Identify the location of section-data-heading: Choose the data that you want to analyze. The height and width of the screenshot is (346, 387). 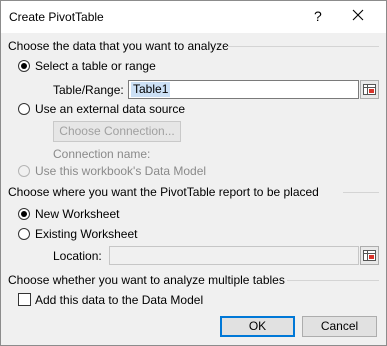
(118, 46).